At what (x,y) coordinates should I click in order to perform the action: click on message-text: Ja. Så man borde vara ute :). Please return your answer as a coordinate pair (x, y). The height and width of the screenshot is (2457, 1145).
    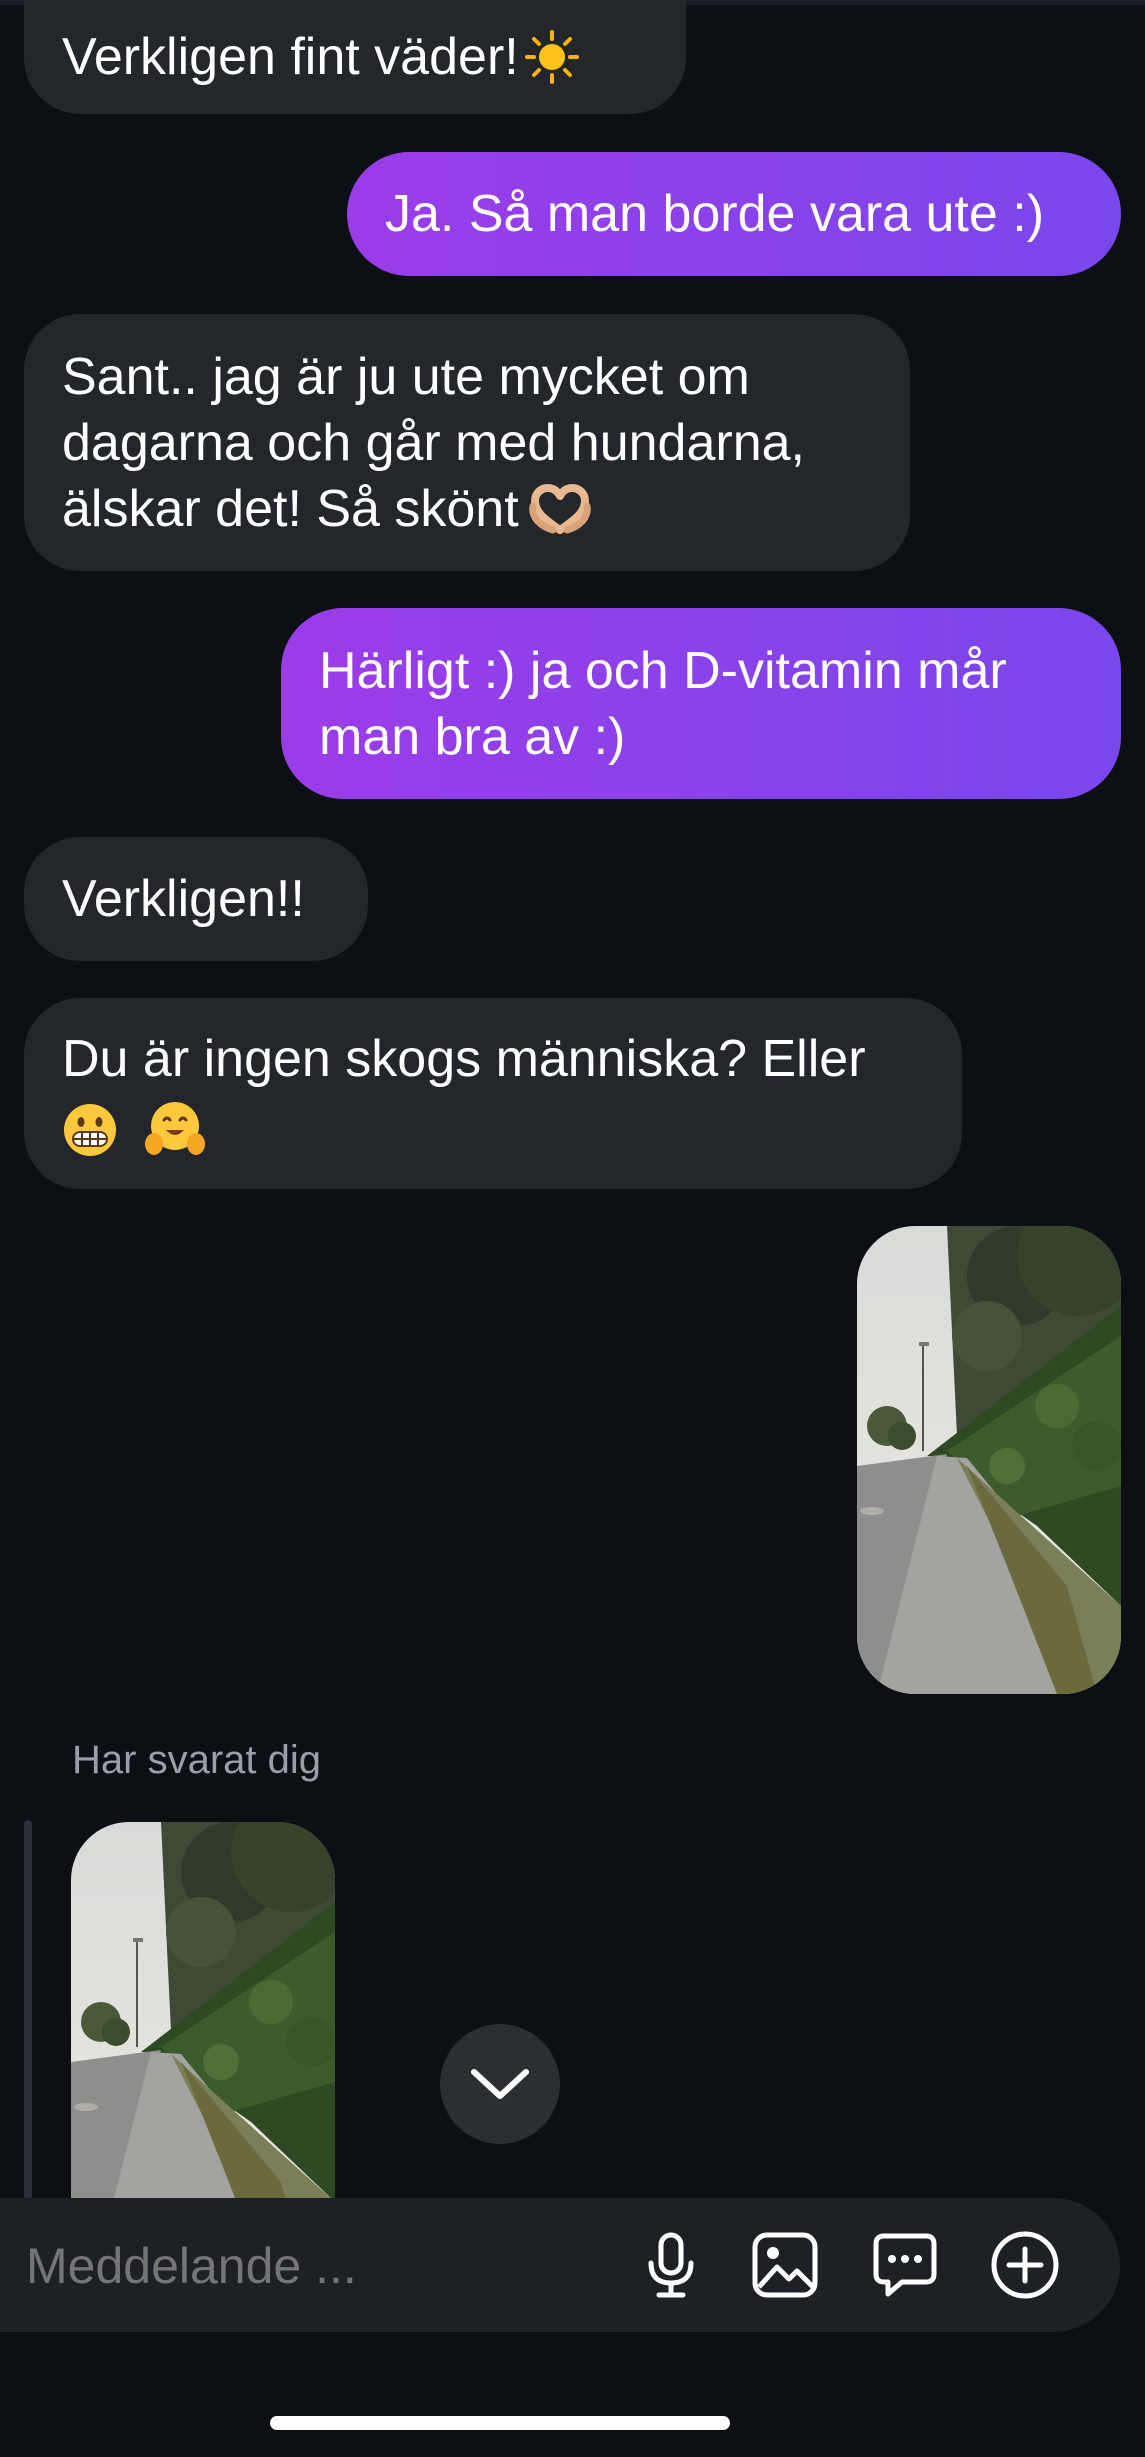
    Looking at the image, I should click on (715, 214).